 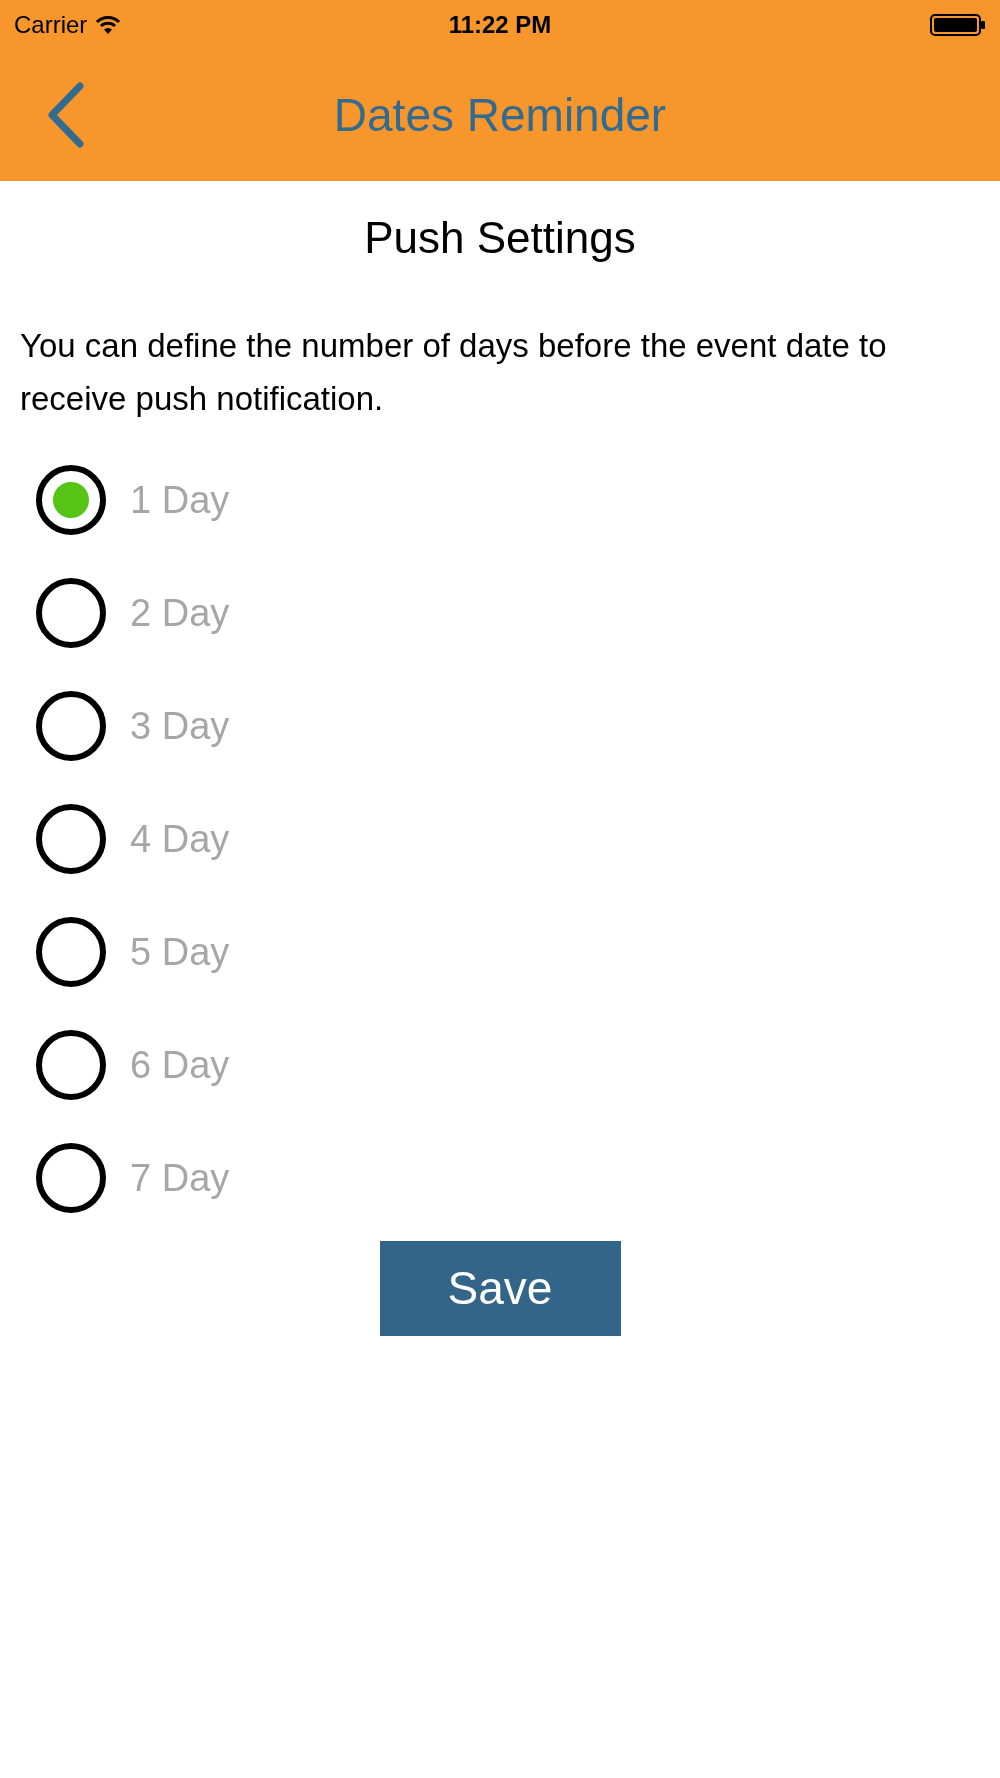 What do you see at coordinates (500, 238) in the screenshot?
I see `page-heading: Push Settings` at bounding box center [500, 238].